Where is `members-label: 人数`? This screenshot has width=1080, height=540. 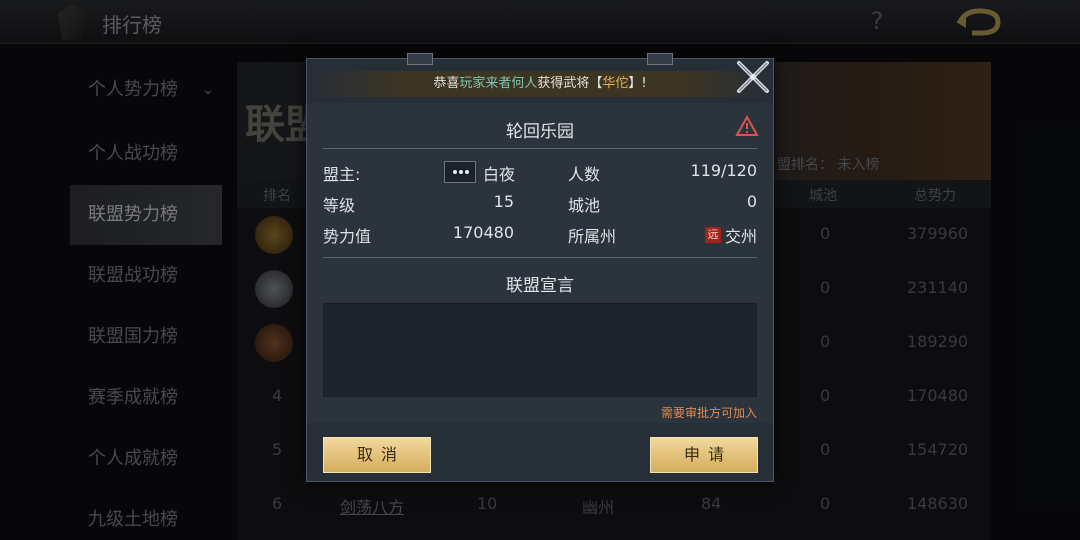 members-label: 人数 is located at coordinates (584, 174).